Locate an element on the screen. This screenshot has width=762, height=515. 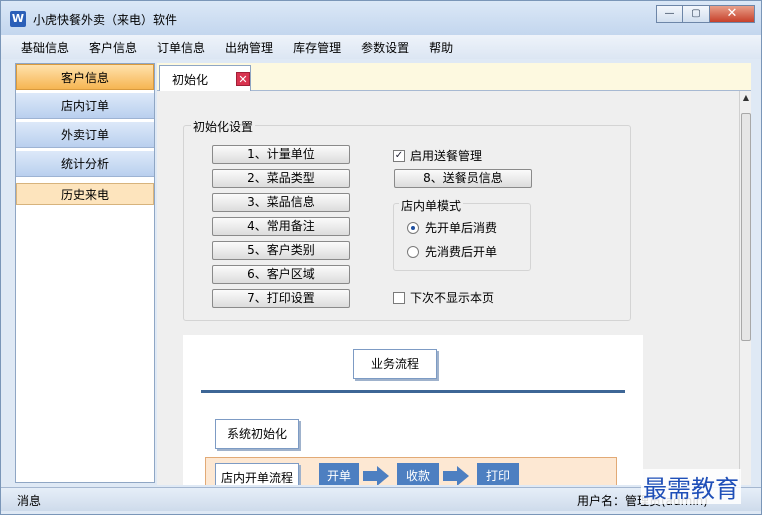
menu-customer-info: 客户信息 is located at coordinates (113, 47).